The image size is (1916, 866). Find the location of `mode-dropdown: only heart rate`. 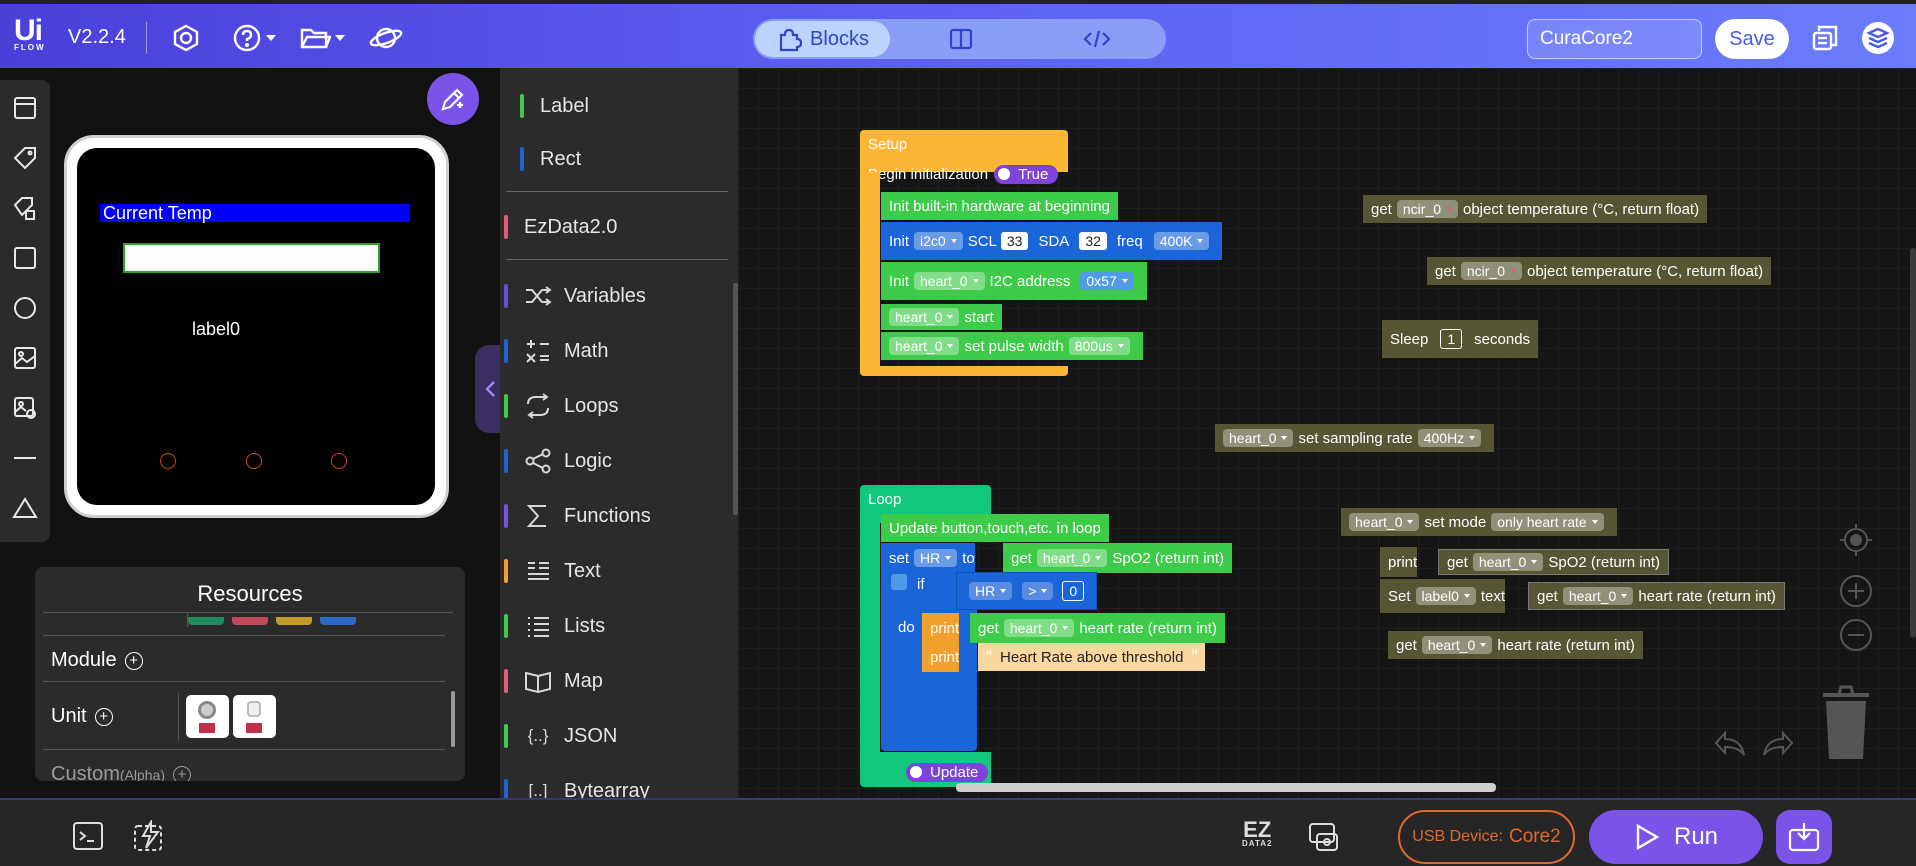

mode-dropdown: only heart rate is located at coordinates (1547, 522).